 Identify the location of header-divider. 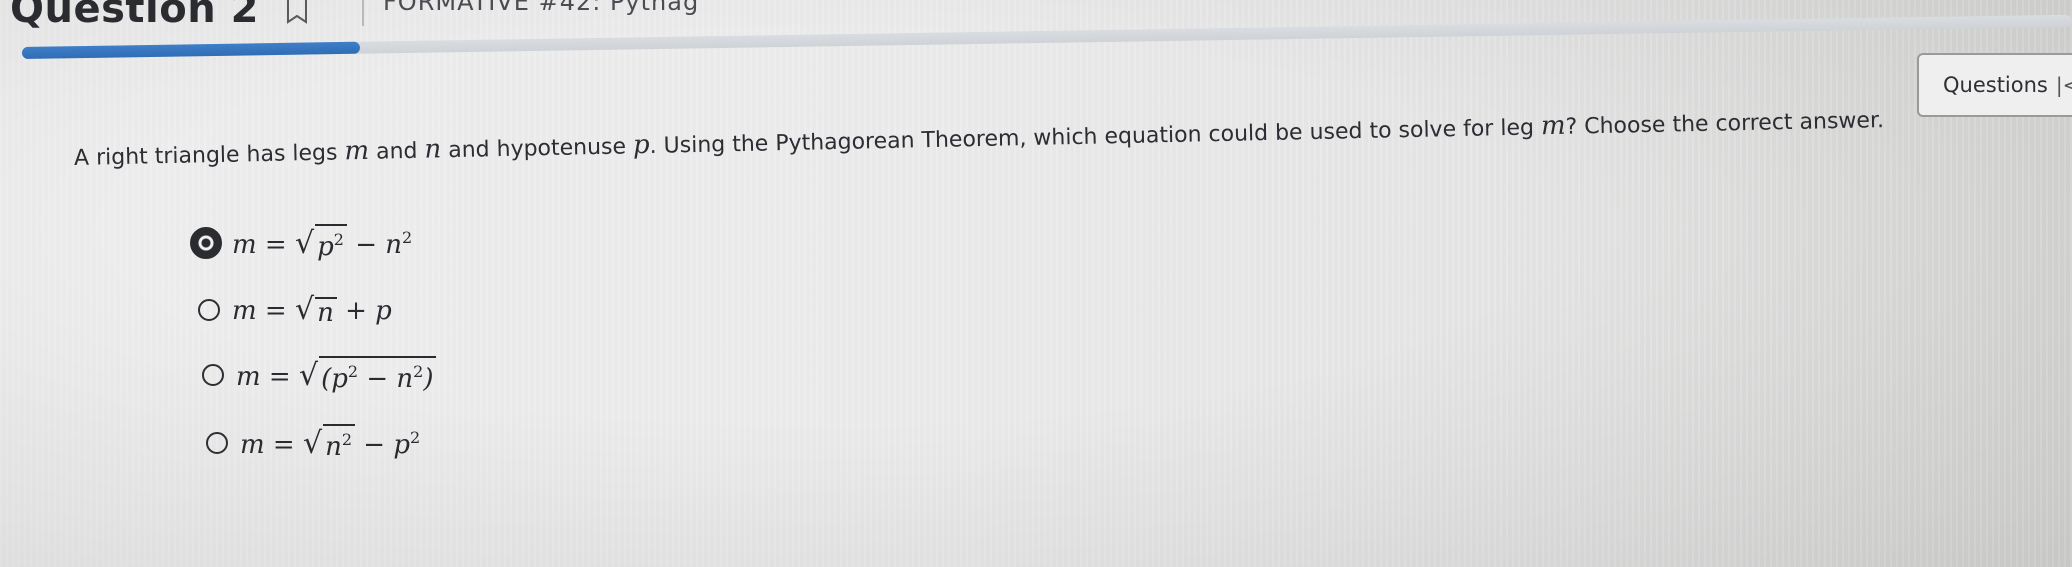
(363, 13).